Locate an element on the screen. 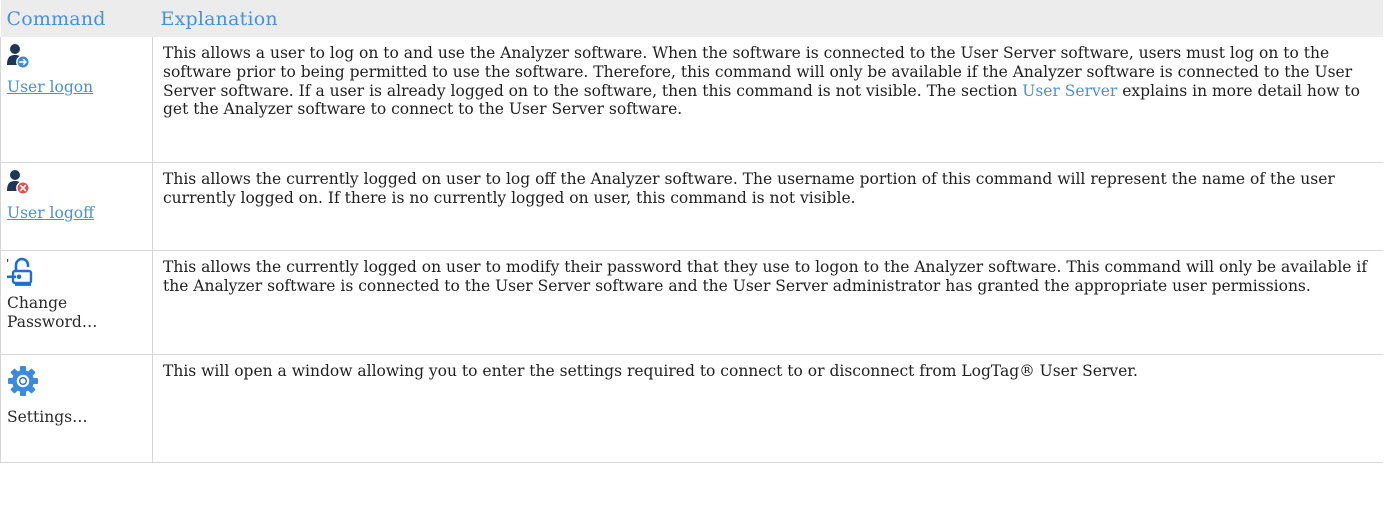 The height and width of the screenshot is (528, 1394). table-header-row: Command Explanation is located at coordinates (691, 18).